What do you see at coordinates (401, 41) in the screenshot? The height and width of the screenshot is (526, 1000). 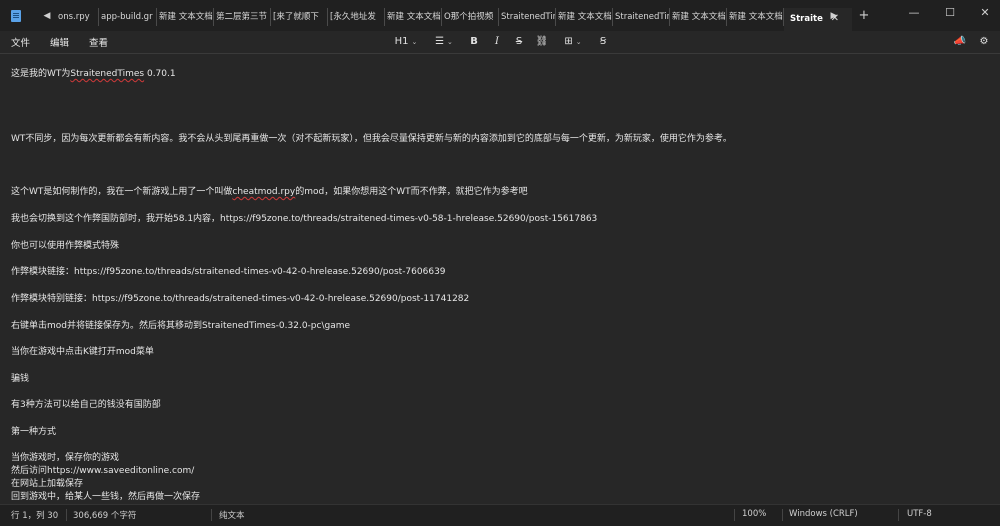 I see `heading-label: H1` at bounding box center [401, 41].